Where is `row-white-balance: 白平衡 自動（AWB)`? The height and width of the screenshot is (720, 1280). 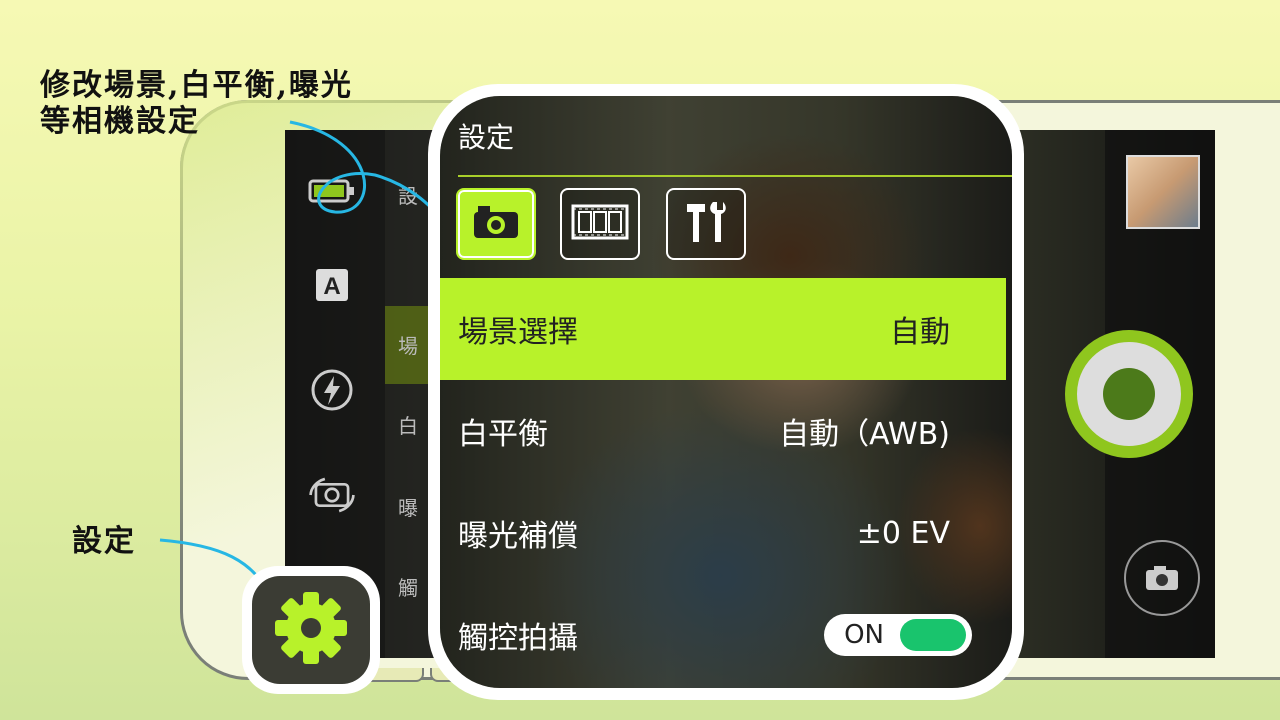 row-white-balance: 白平衡 自動（AWB) is located at coordinates (723, 431).